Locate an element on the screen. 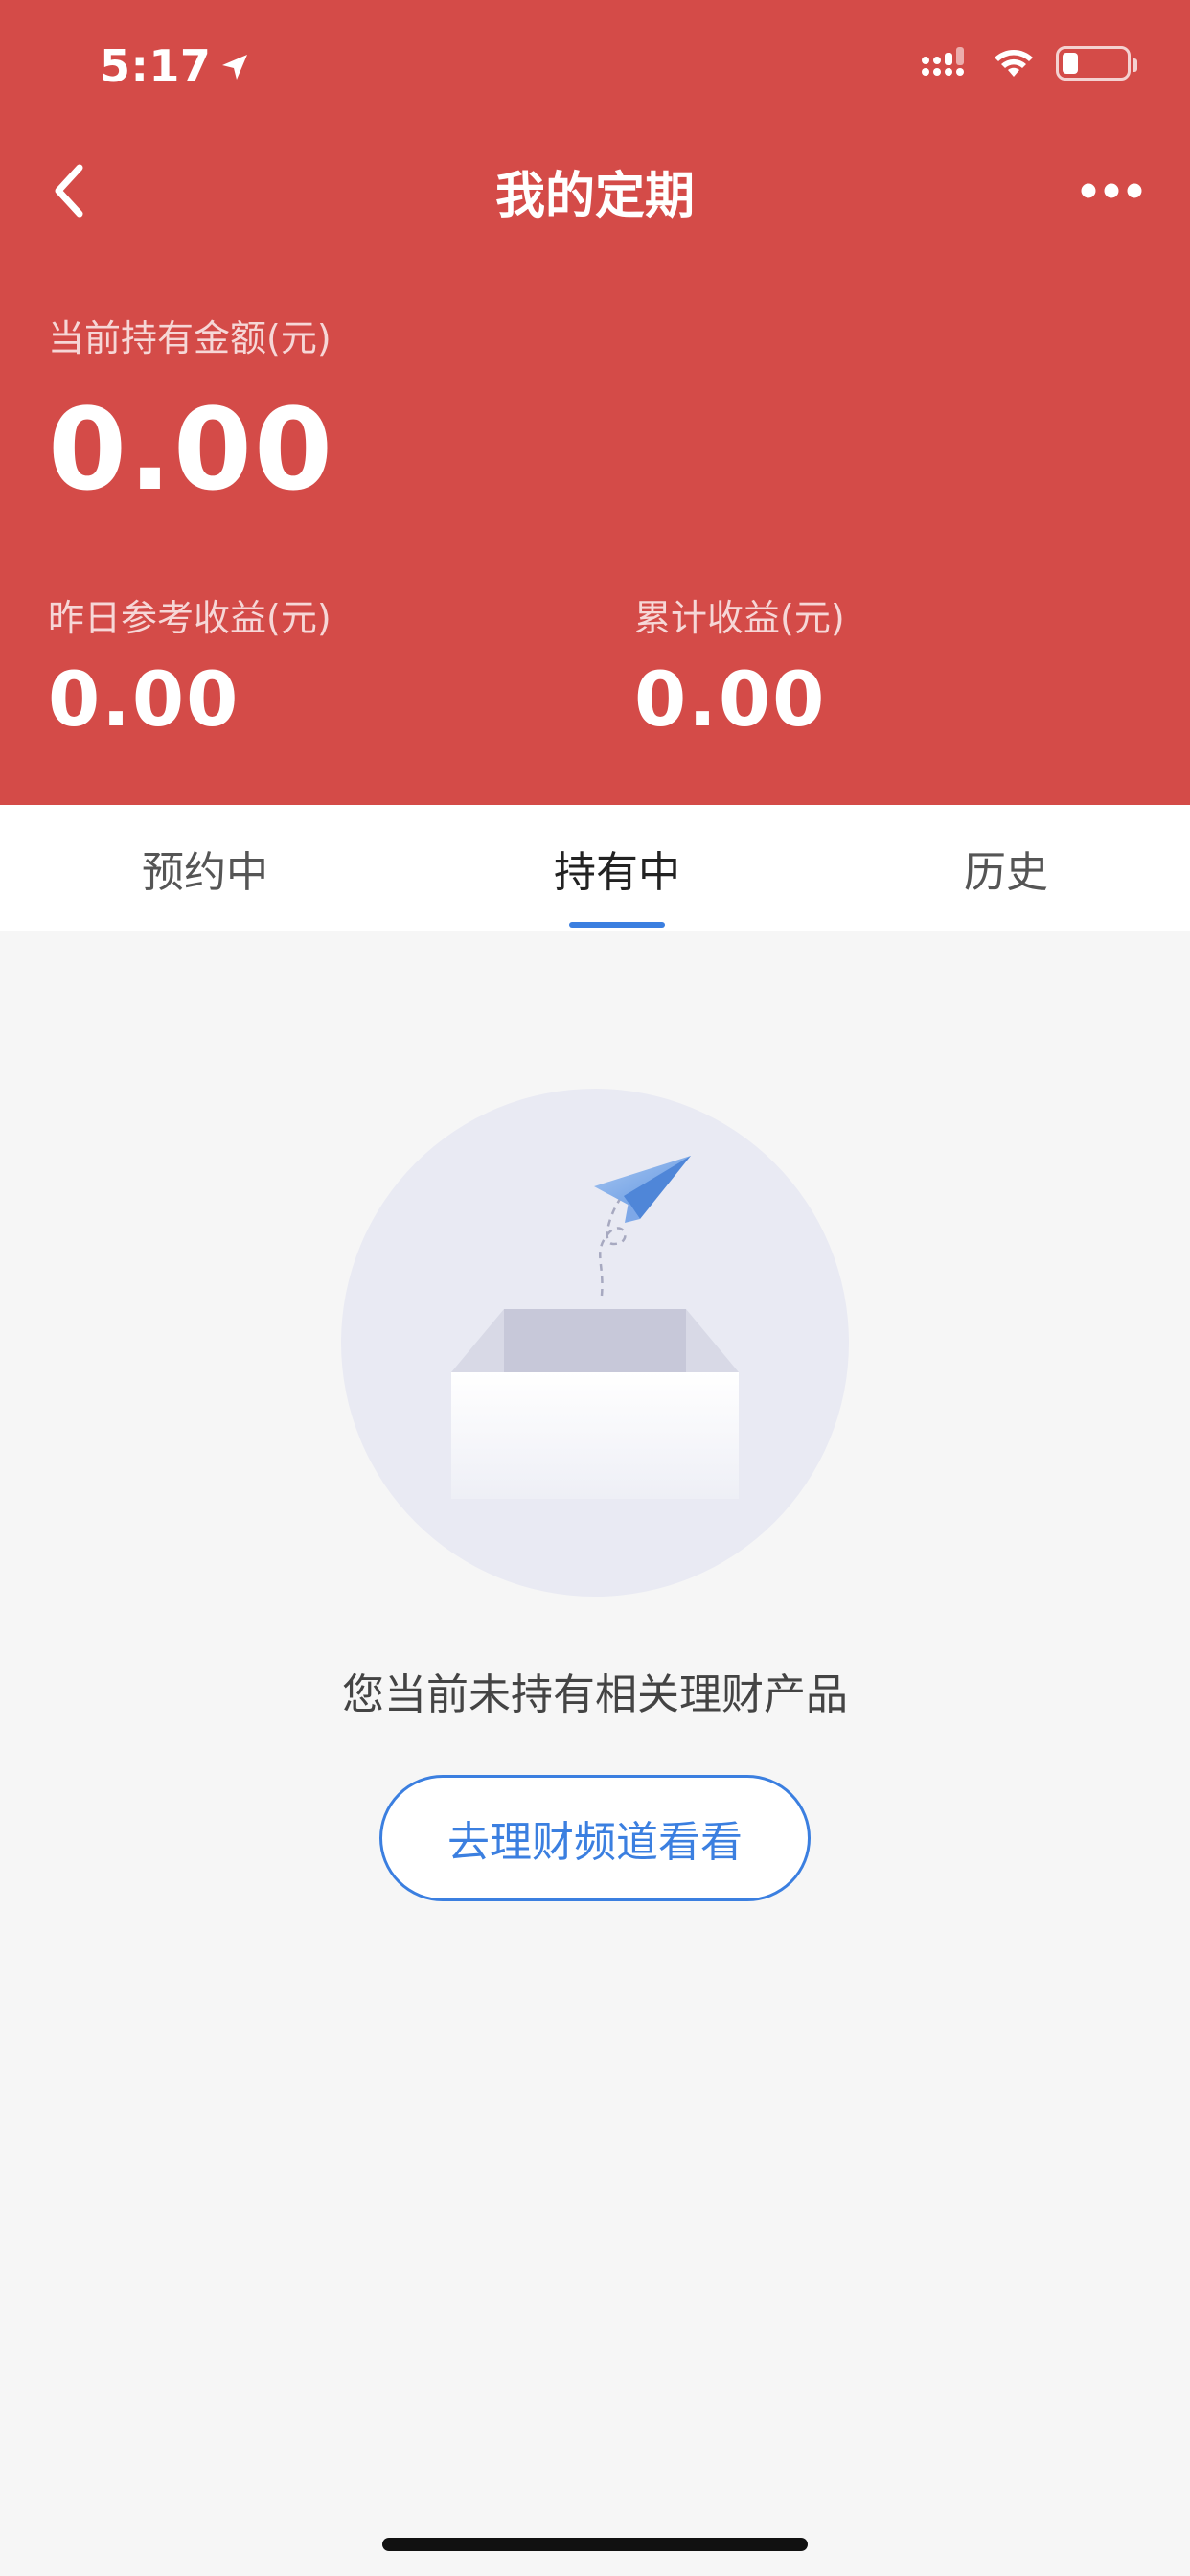 The height and width of the screenshot is (2576, 1190). tab-reserved: 预约中 is located at coordinates (205, 868).